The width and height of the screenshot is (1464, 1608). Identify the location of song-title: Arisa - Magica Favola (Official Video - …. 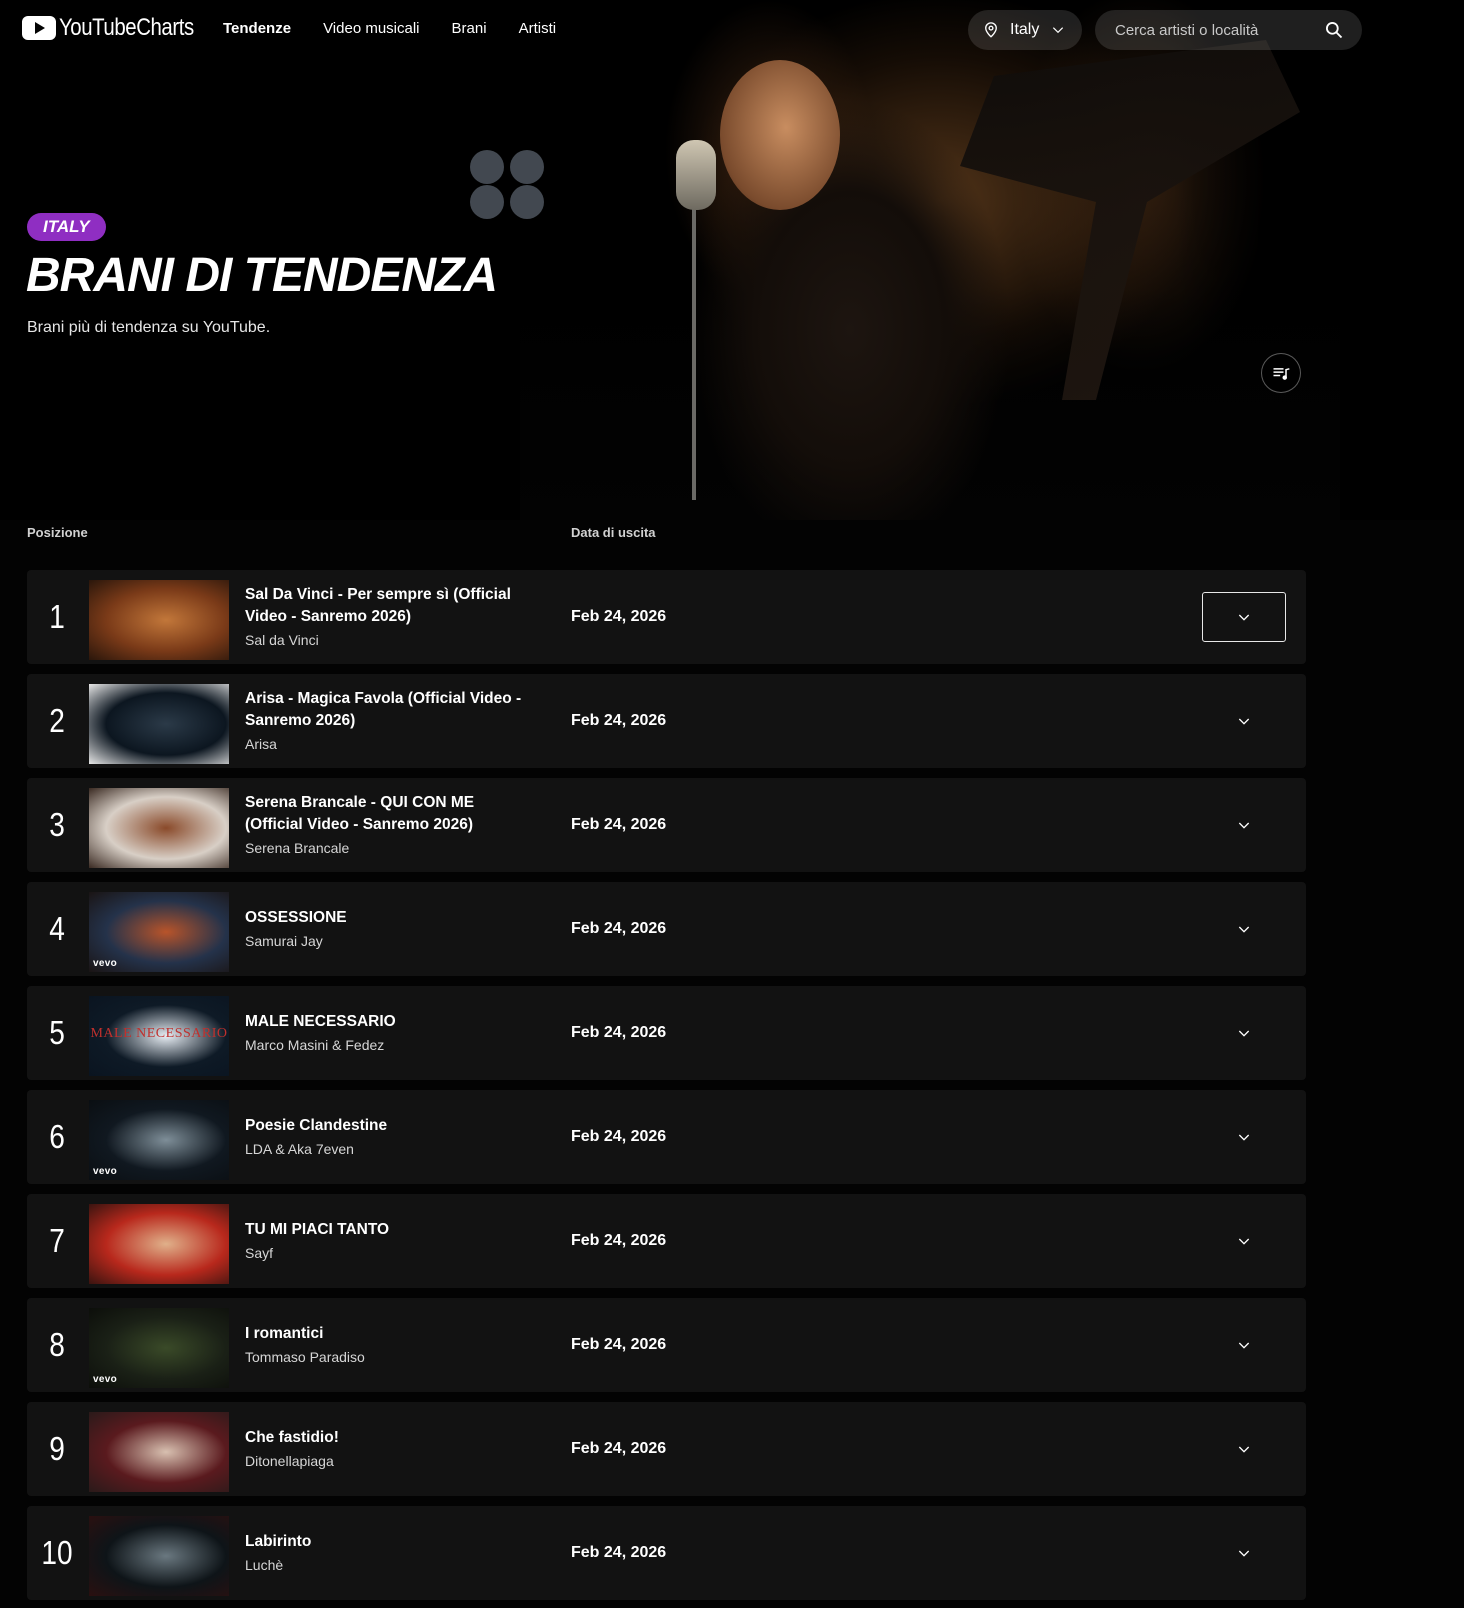
(390, 710).